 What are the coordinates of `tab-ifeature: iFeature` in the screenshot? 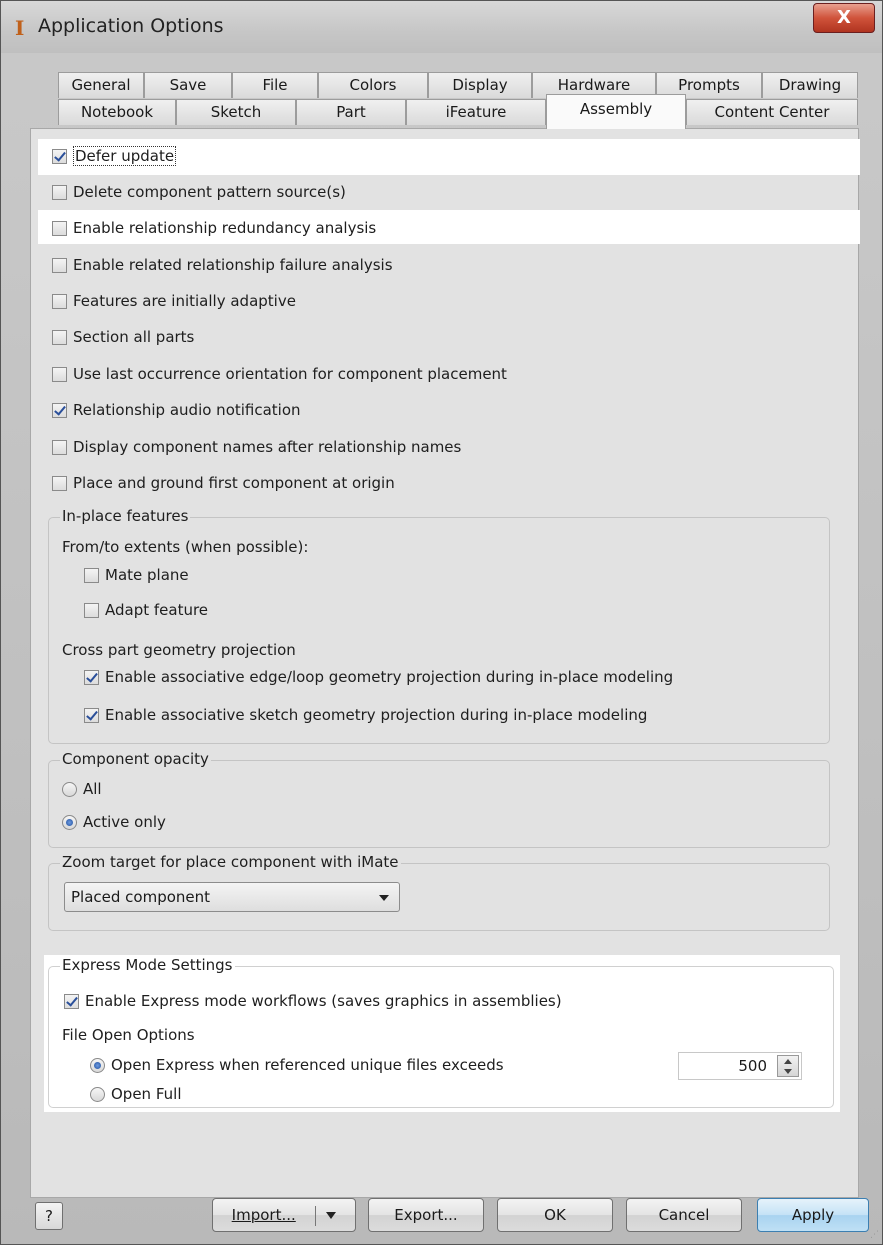 It's located at (476, 112).